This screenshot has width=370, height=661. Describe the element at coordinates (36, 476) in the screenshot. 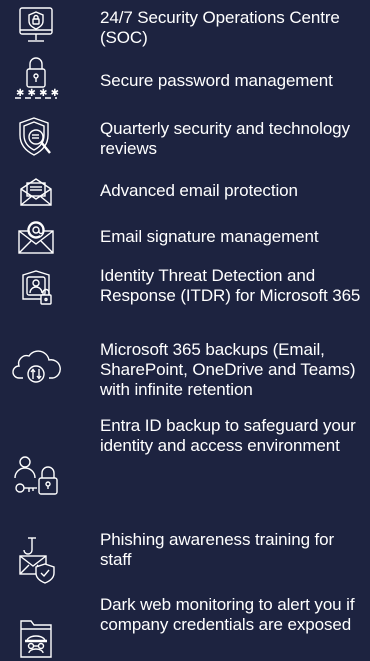

I see `user-key-lock-icon` at that location.